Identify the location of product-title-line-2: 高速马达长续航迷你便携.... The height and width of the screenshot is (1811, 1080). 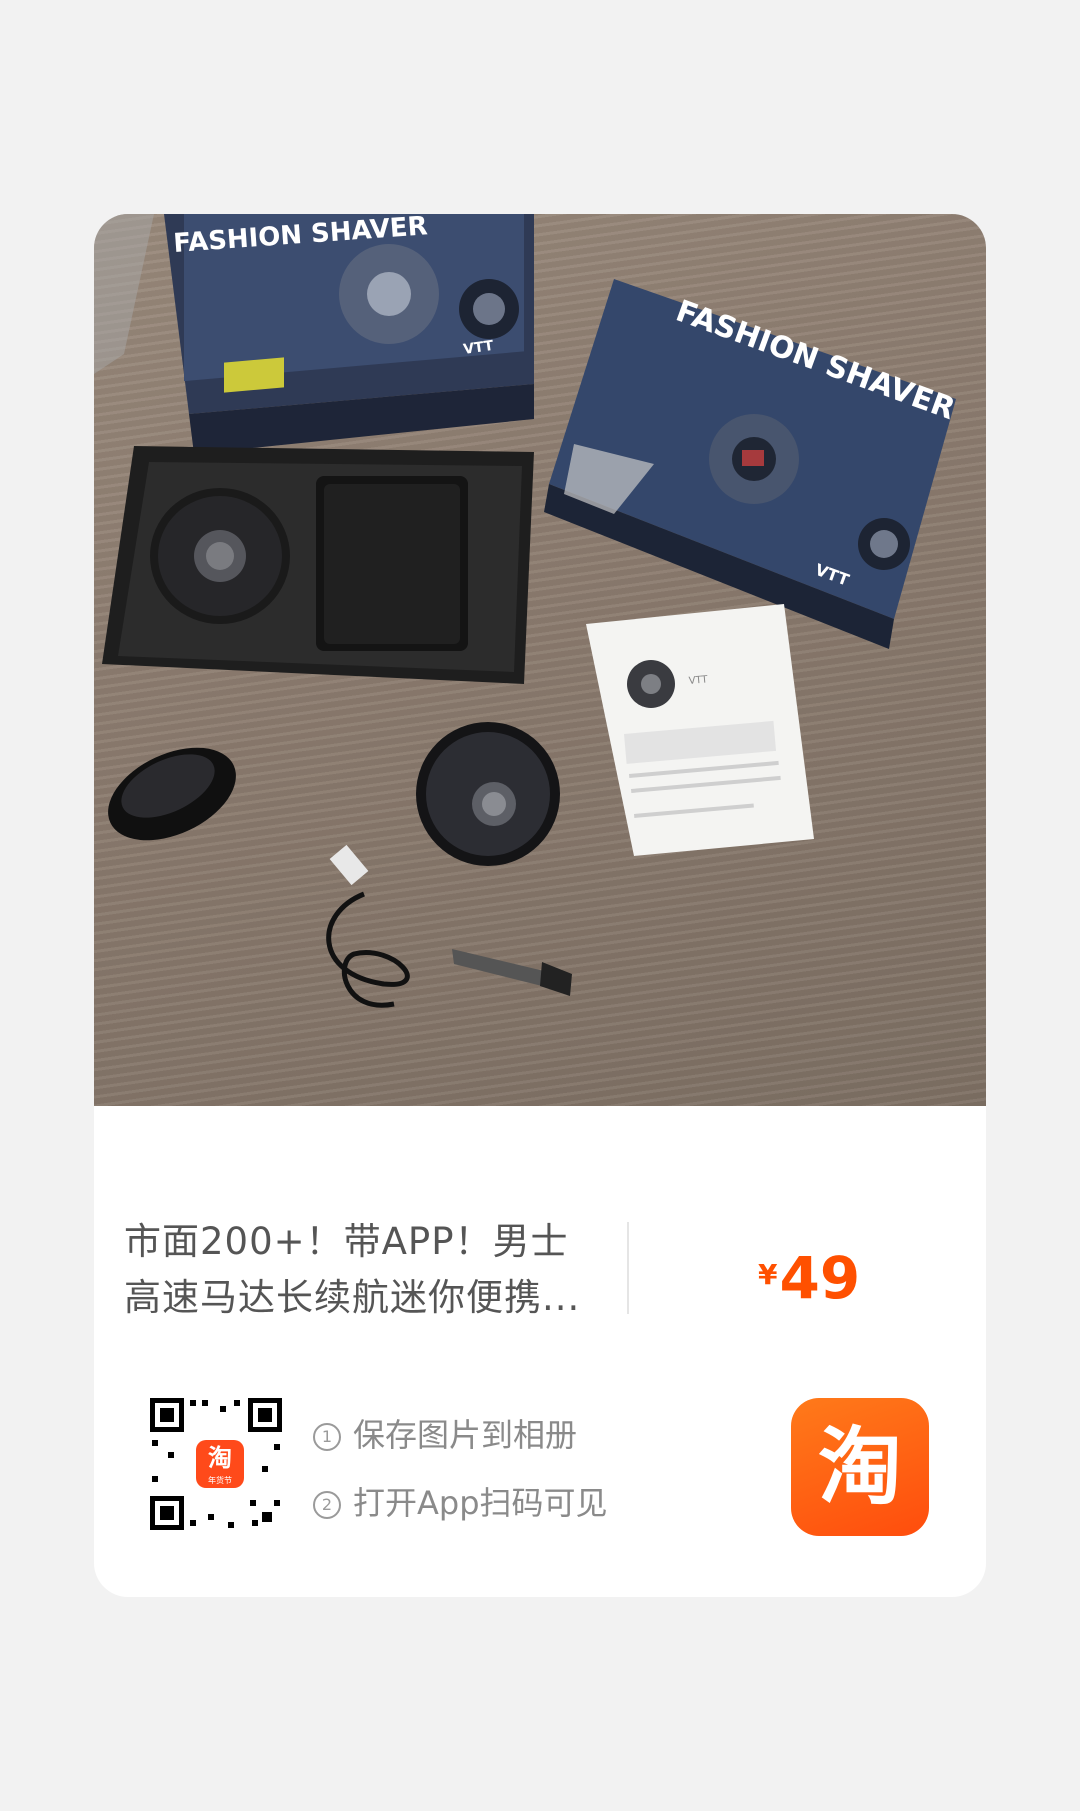
(352, 1297).